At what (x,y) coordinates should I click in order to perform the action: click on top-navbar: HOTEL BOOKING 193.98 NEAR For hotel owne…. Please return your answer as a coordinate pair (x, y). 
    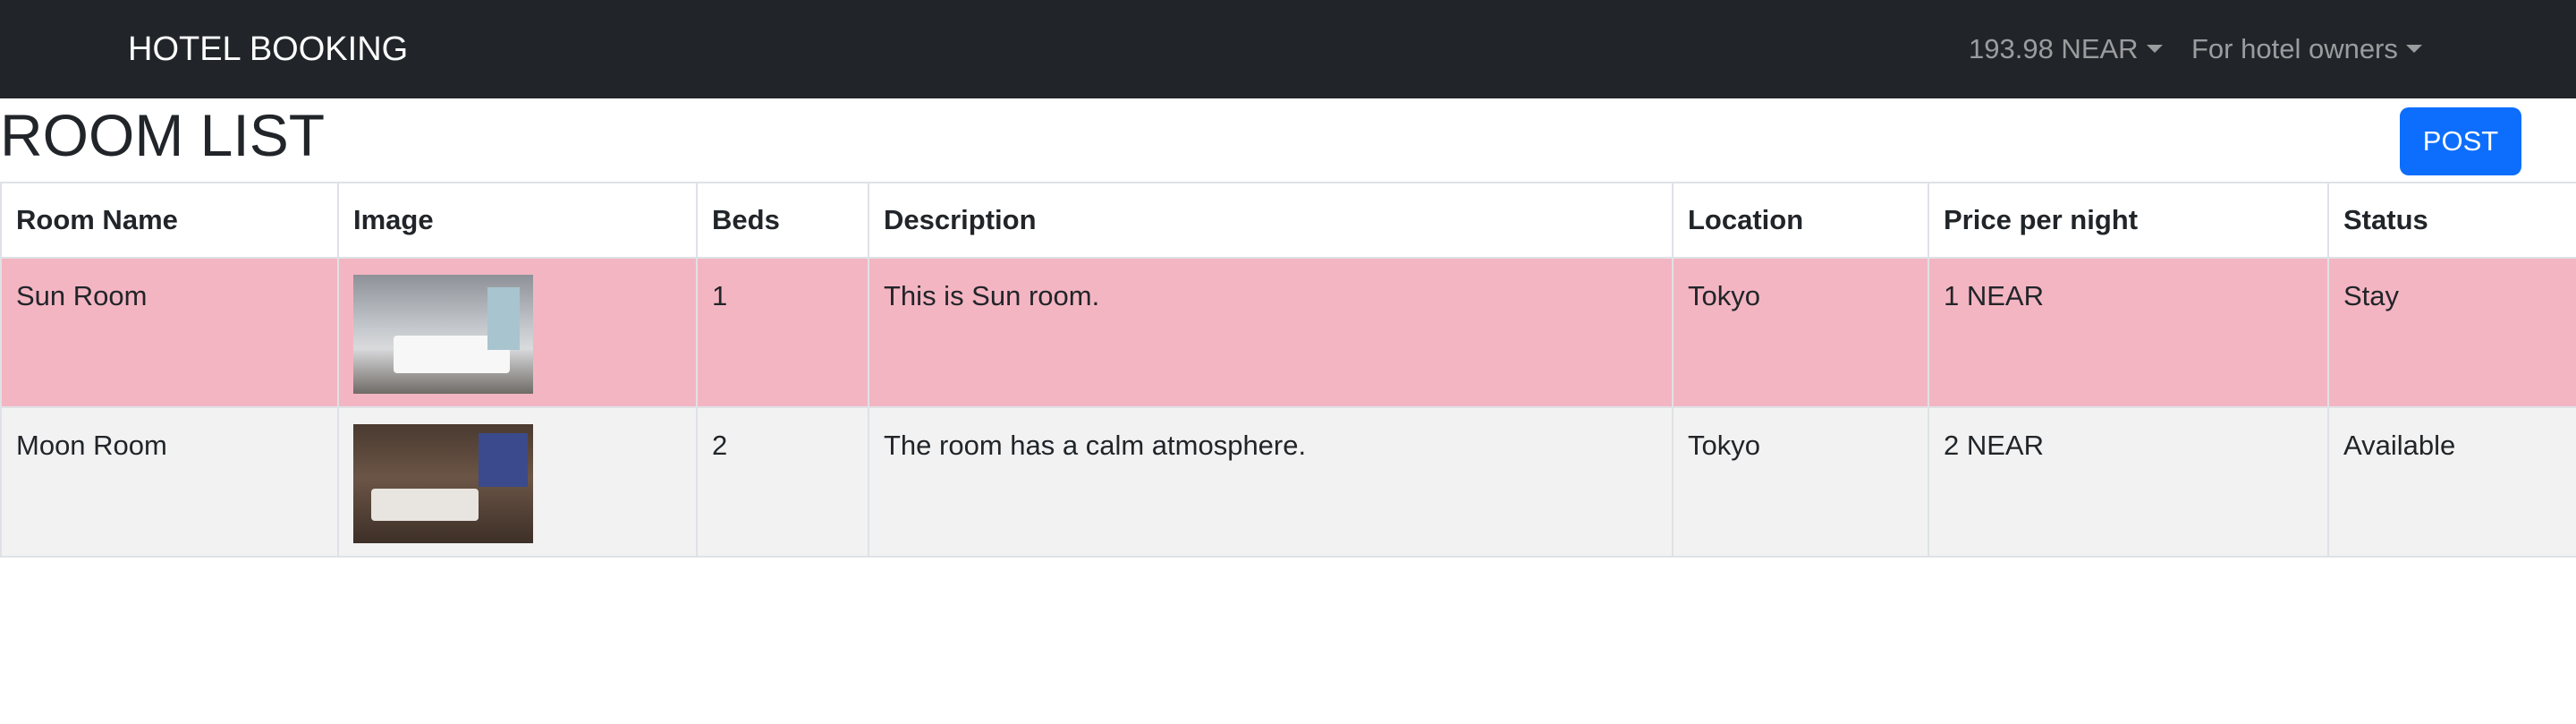
    Looking at the image, I should click on (1288, 49).